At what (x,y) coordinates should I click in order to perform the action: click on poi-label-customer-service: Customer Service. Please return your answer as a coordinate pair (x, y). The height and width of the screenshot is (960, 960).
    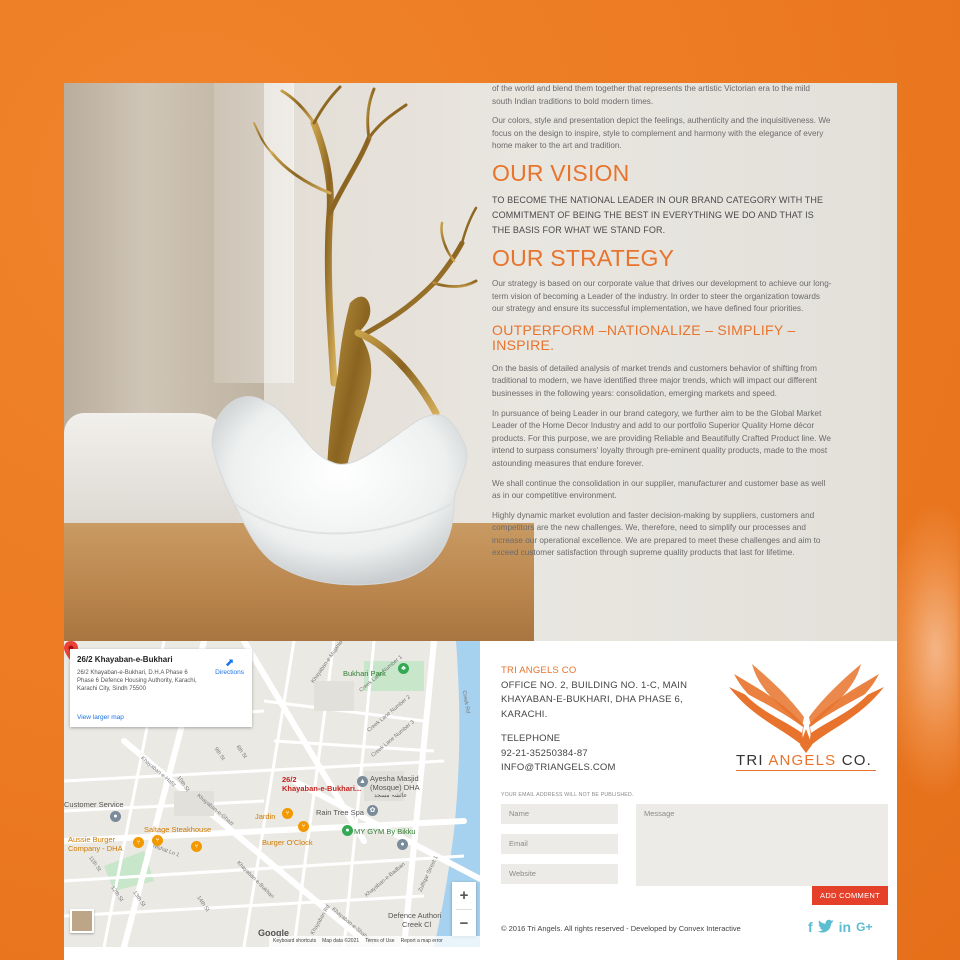
    Looking at the image, I should click on (94, 804).